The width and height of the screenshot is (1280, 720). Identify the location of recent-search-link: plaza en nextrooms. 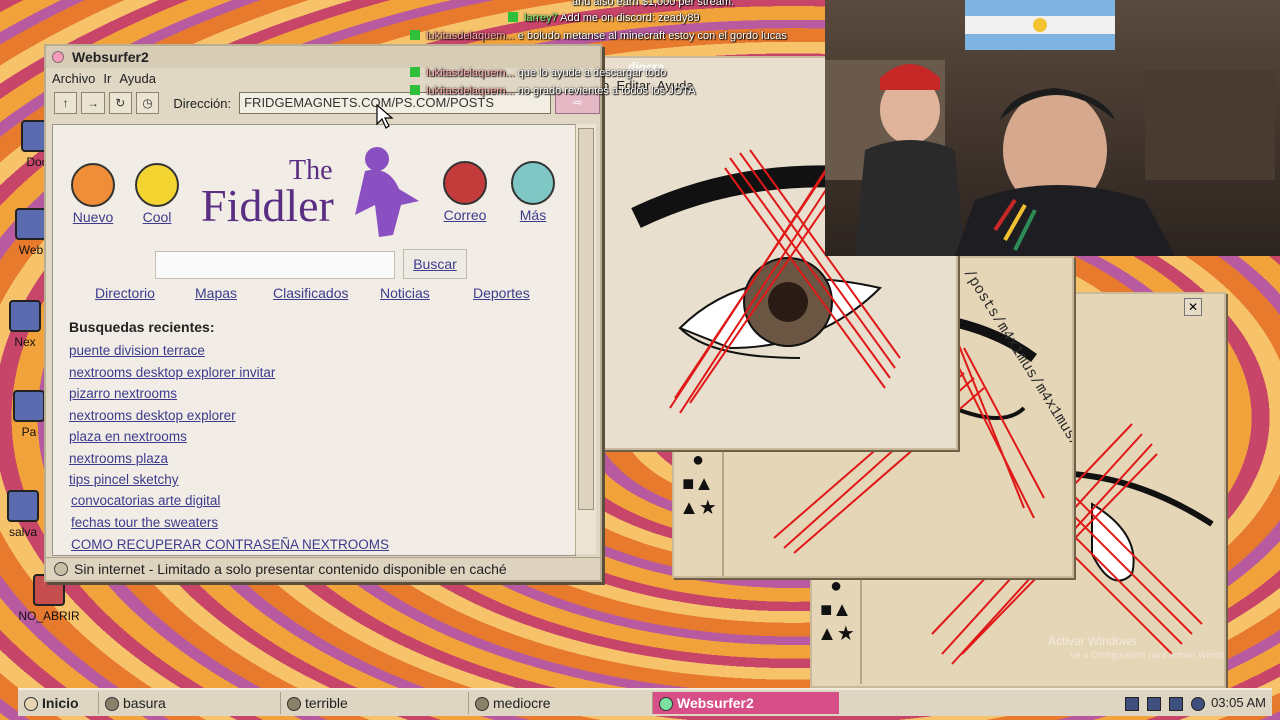
(128, 436).